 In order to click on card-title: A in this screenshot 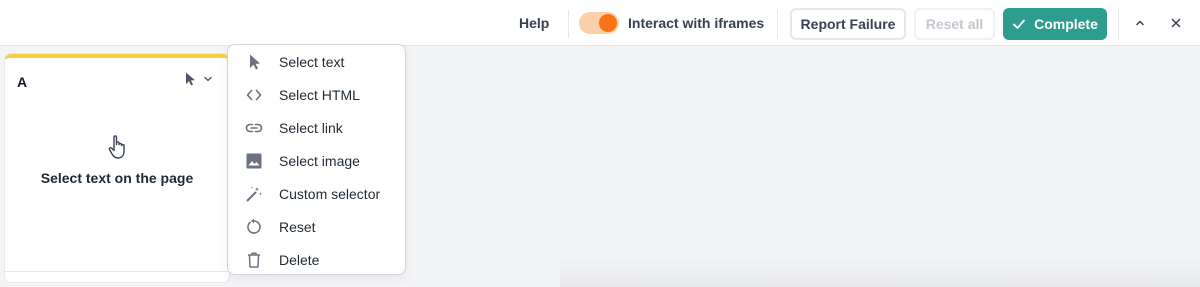, I will do `click(22, 82)`.